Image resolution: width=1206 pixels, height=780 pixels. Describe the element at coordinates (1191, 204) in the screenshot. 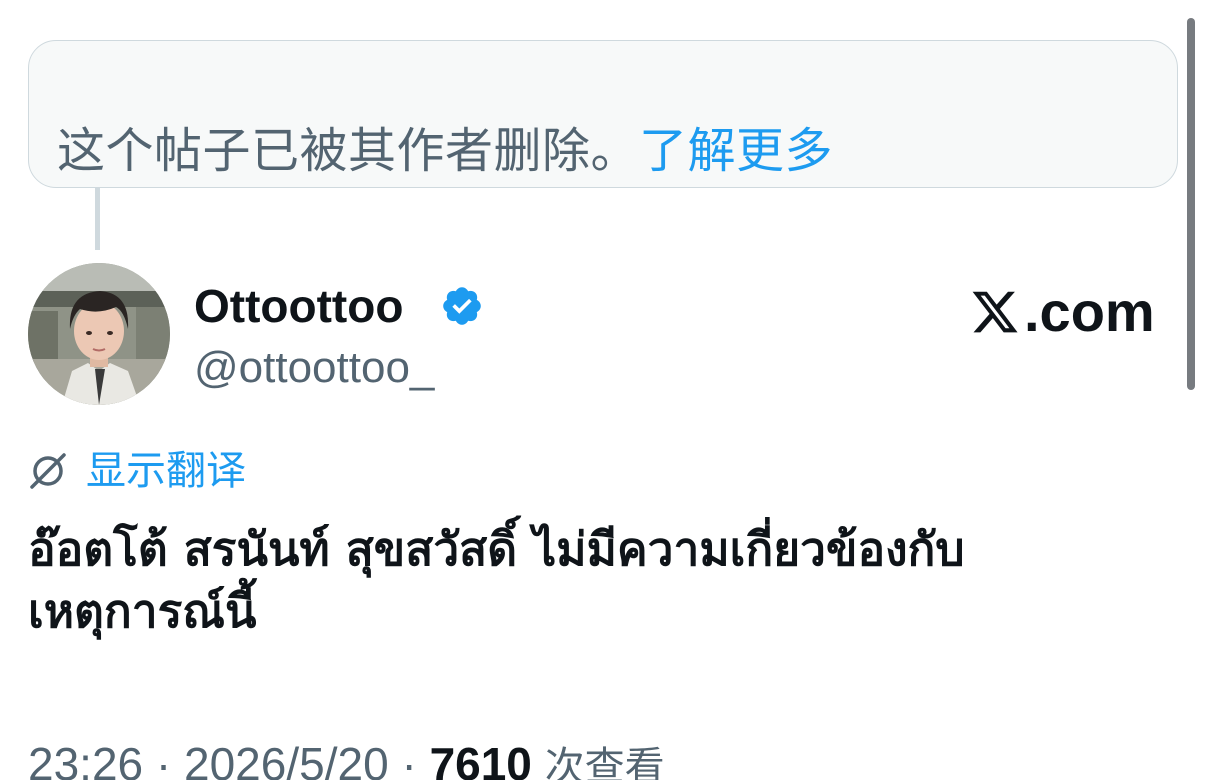

I see `scrollbar` at that location.